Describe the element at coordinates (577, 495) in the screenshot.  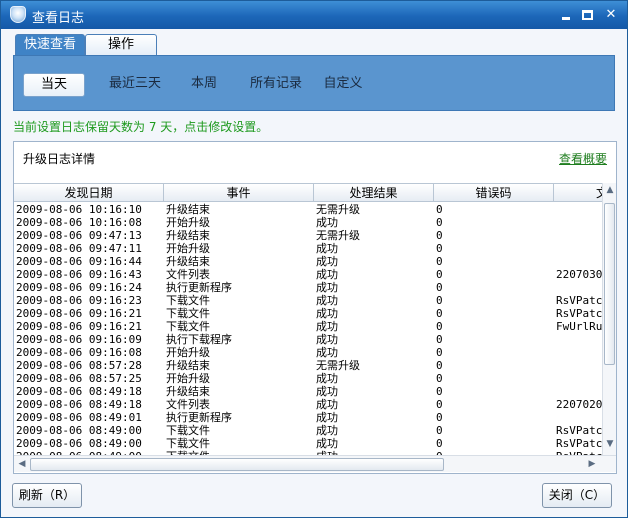
I see `close-button: 关闭（C）` at that location.